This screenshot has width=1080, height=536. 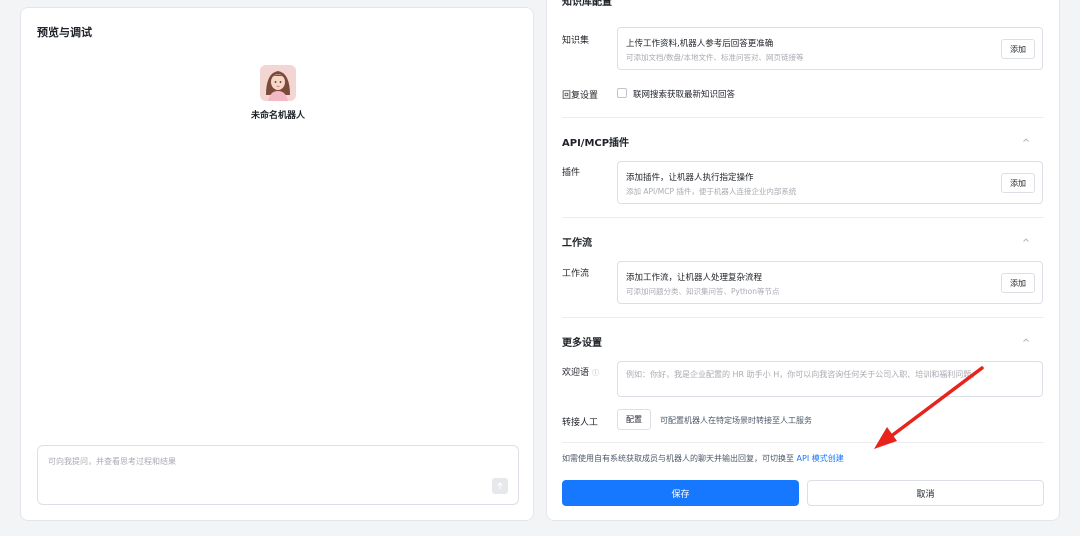 I want to click on web-search-checkbox-label: 联网搜索获取最新知识回答, so click(x=684, y=94).